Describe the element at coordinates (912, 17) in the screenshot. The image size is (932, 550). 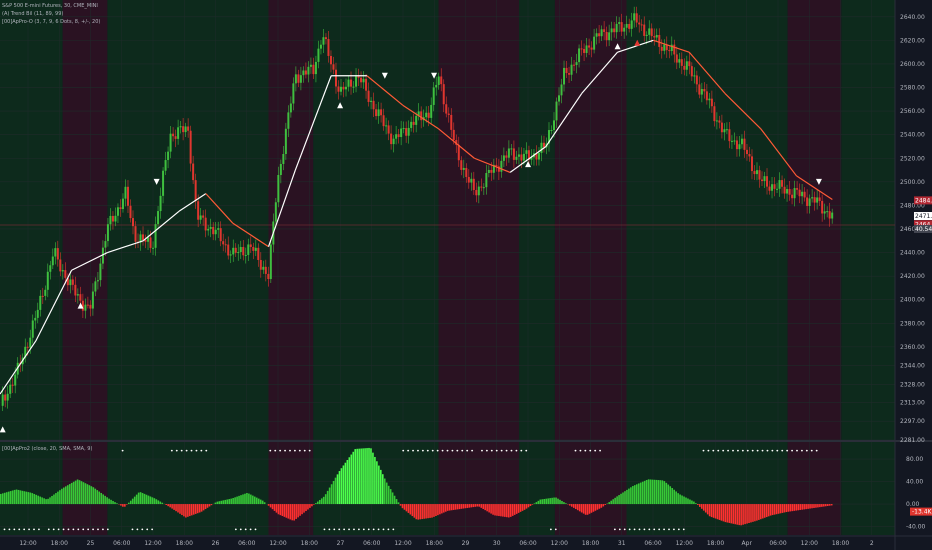
I see `price-tick-label: 2640.00` at that location.